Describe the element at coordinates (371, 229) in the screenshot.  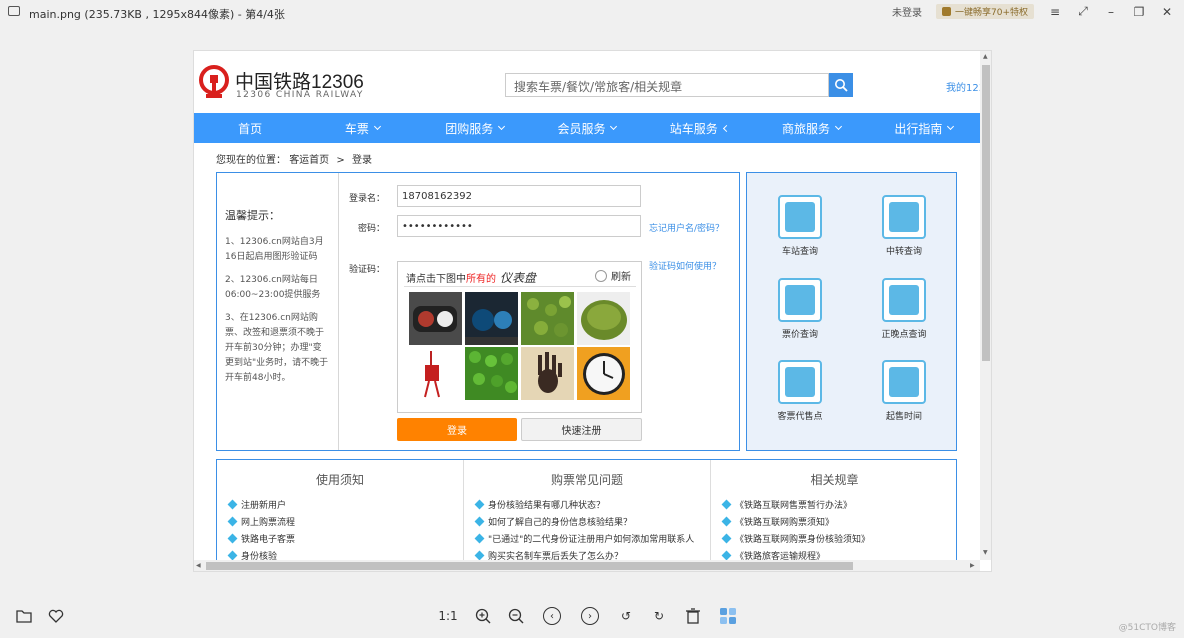
I see `password-label: 密码：` at that location.